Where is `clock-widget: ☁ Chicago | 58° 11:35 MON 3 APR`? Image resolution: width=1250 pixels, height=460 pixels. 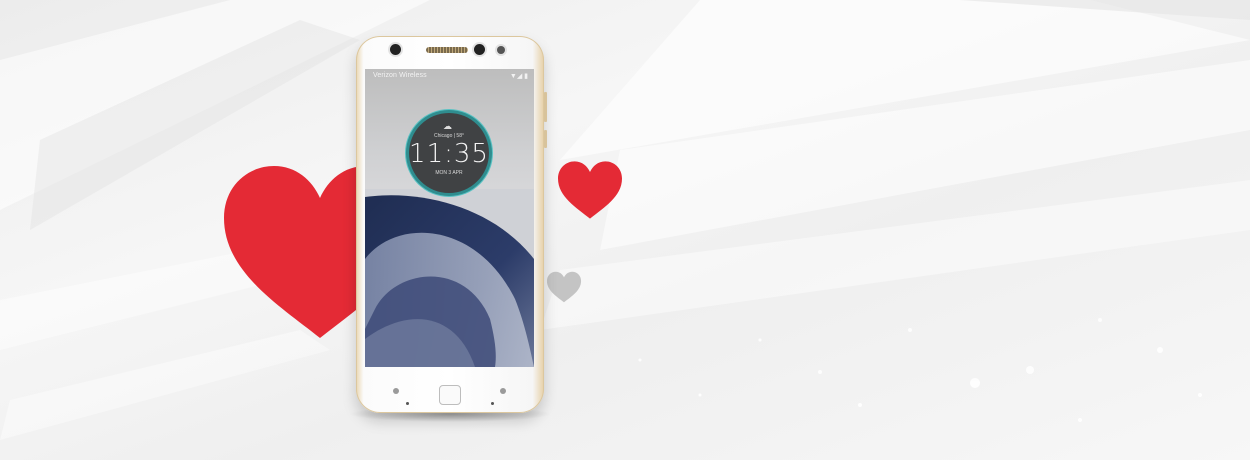
clock-widget: ☁ Chicago | 58° 11:35 MON 3 APR is located at coordinates (449, 153).